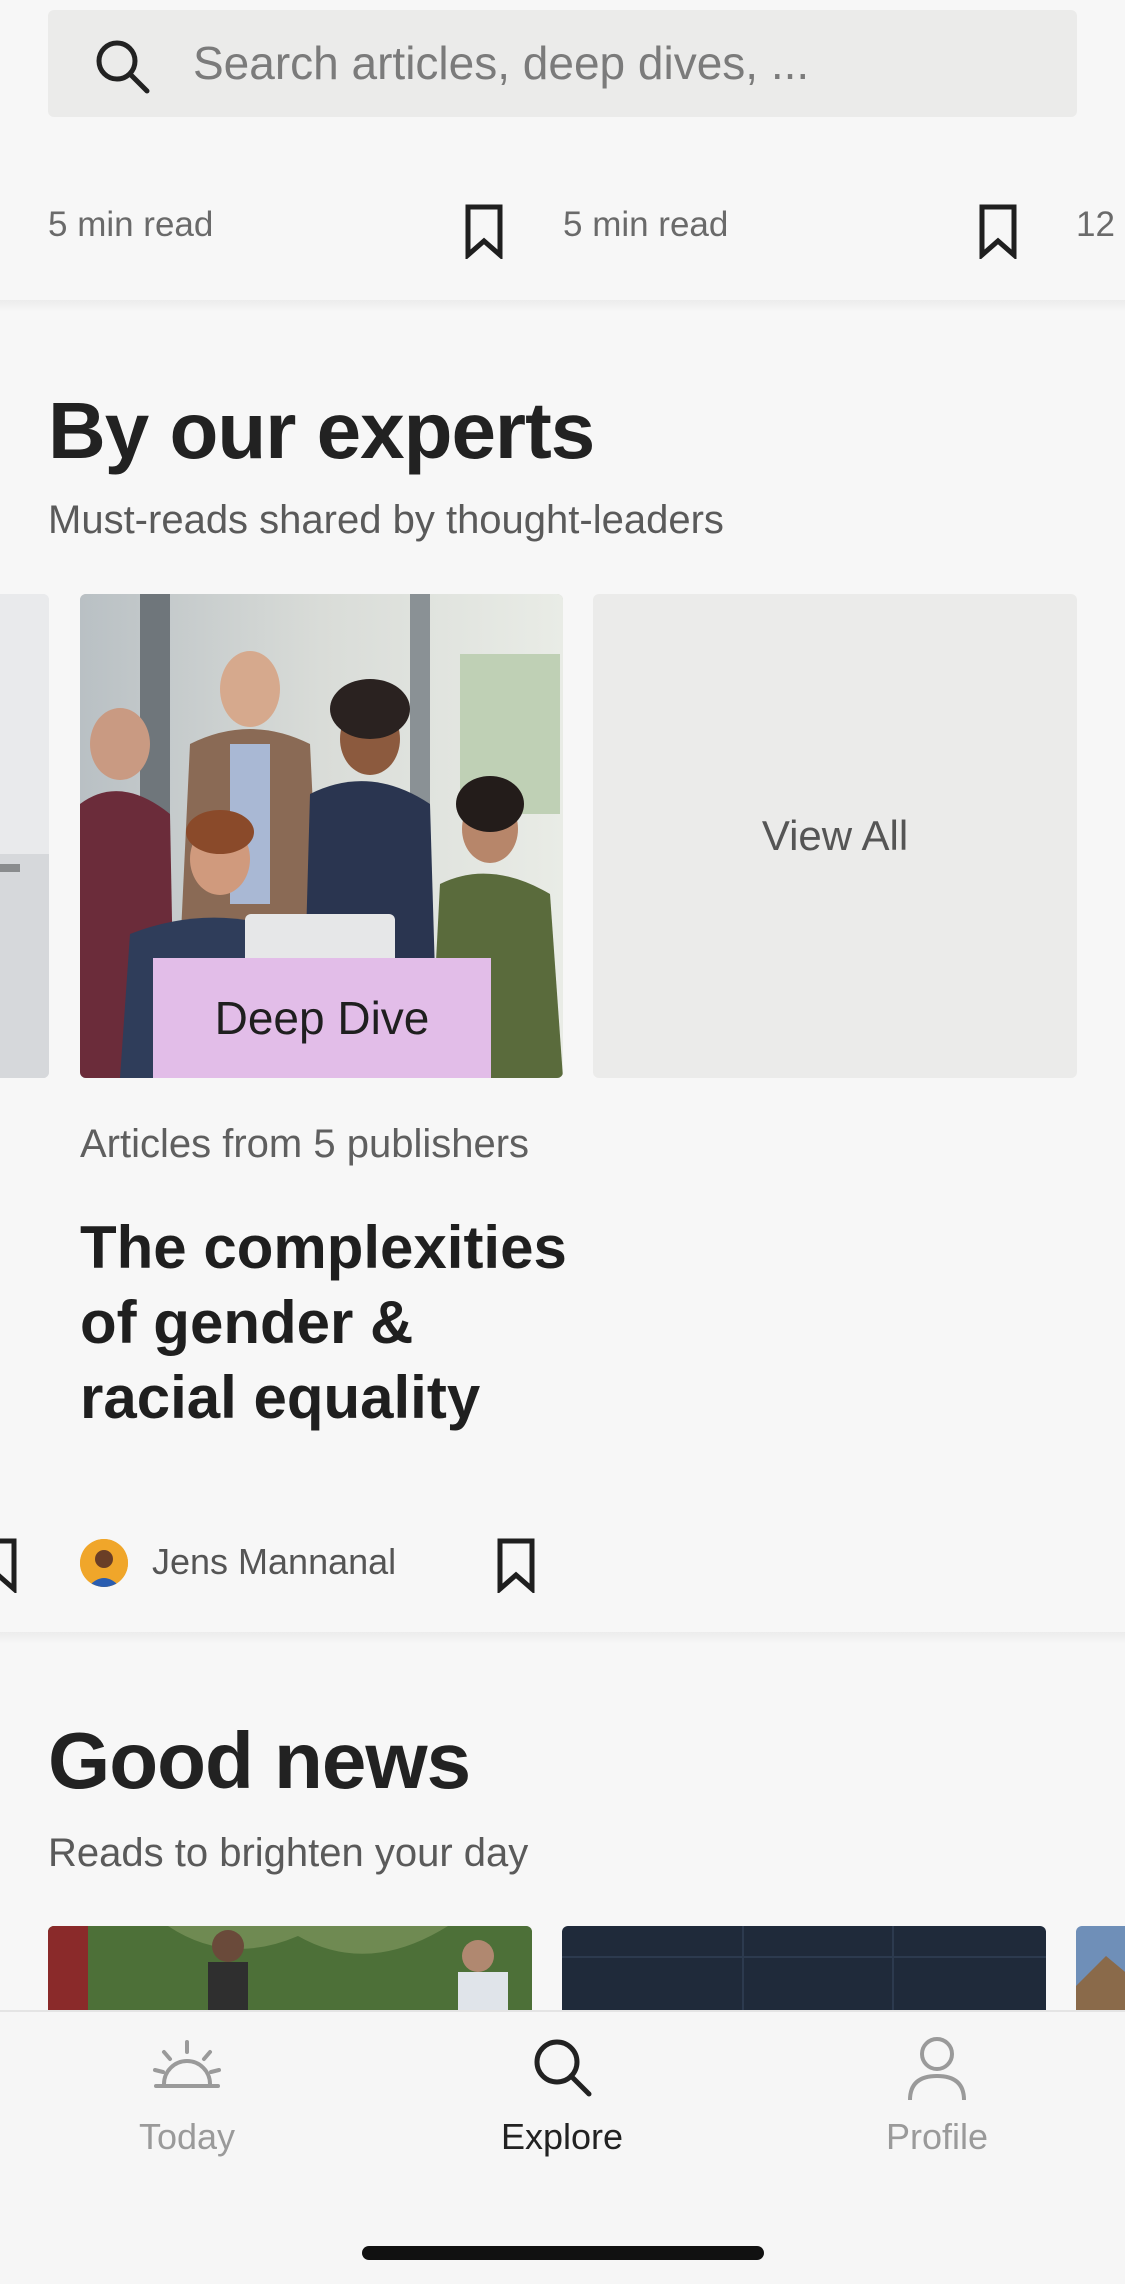 The height and width of the screenshot is (2284, 1125). What do you see at coordinates (562, 2136) in the screenshot?
I see `tab-label: Explore` at bounding box center [562, 2136].